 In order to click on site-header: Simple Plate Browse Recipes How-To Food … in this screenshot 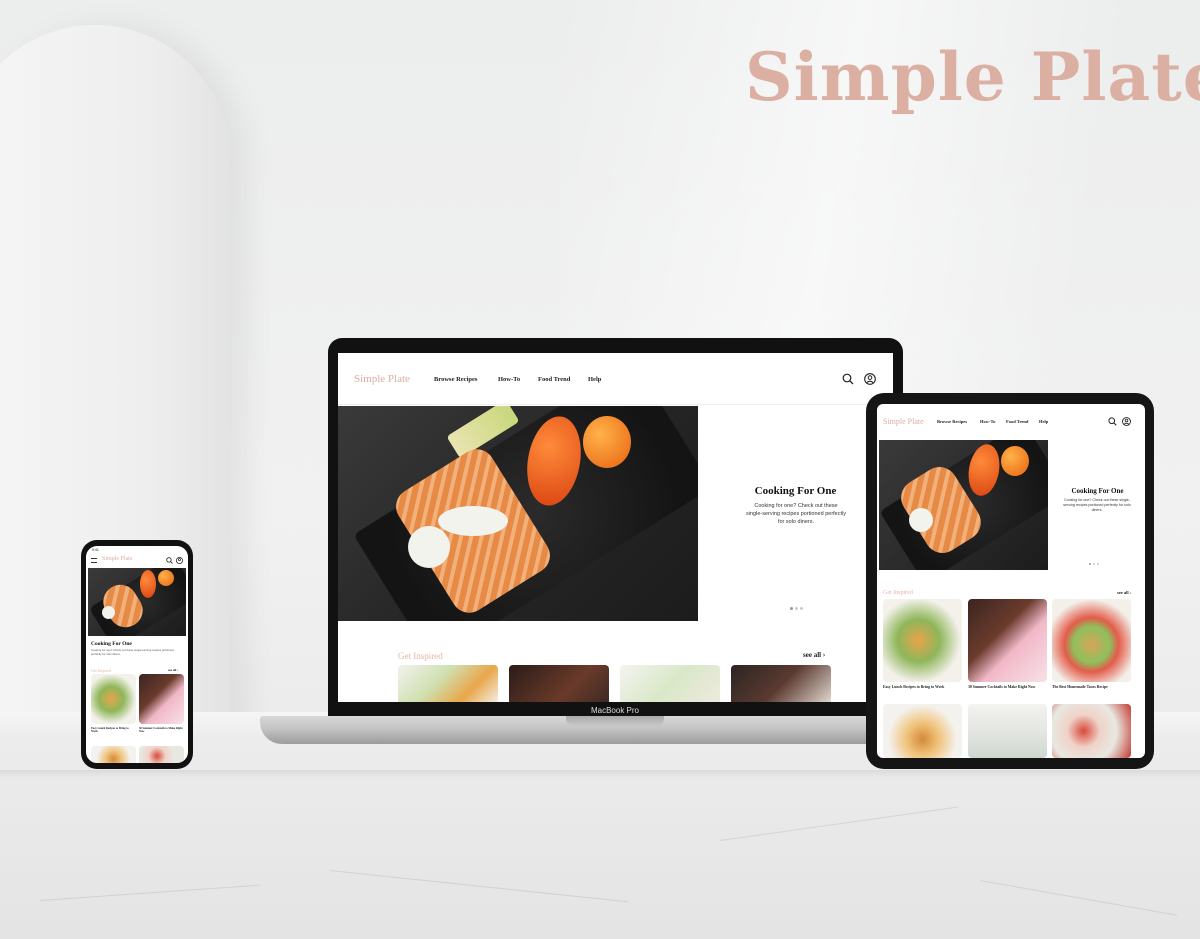, I will do `click(615, 379)`.